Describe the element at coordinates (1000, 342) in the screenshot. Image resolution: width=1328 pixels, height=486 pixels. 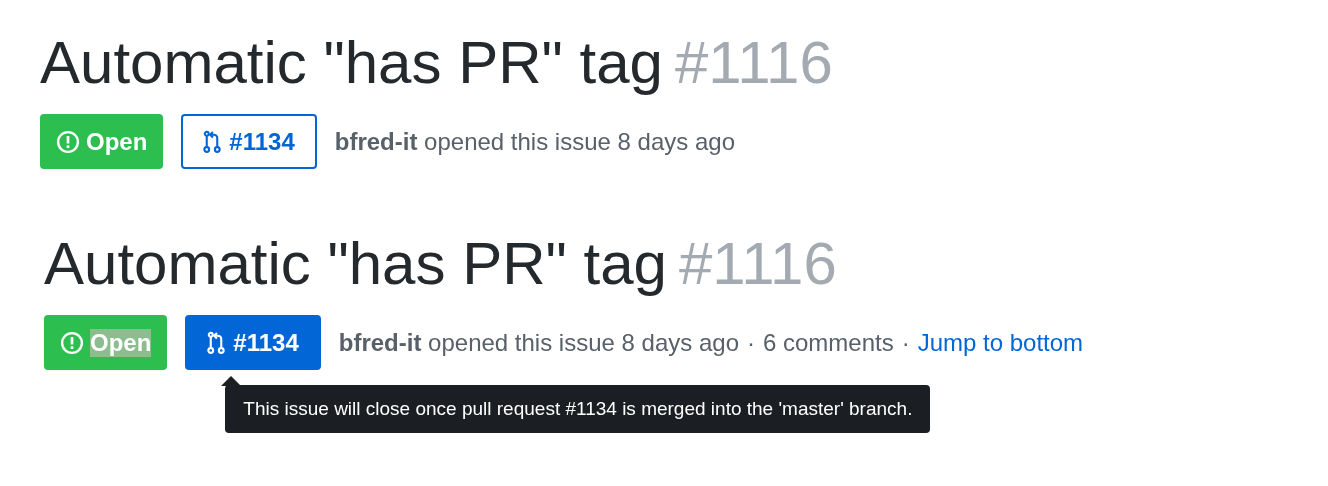
I see `jump-link: Jump to bottom` at that location.